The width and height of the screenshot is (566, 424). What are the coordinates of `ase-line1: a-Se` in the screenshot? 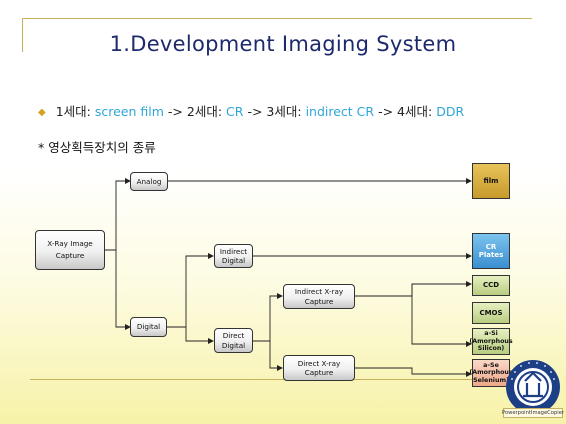 It's located at (491, 365).